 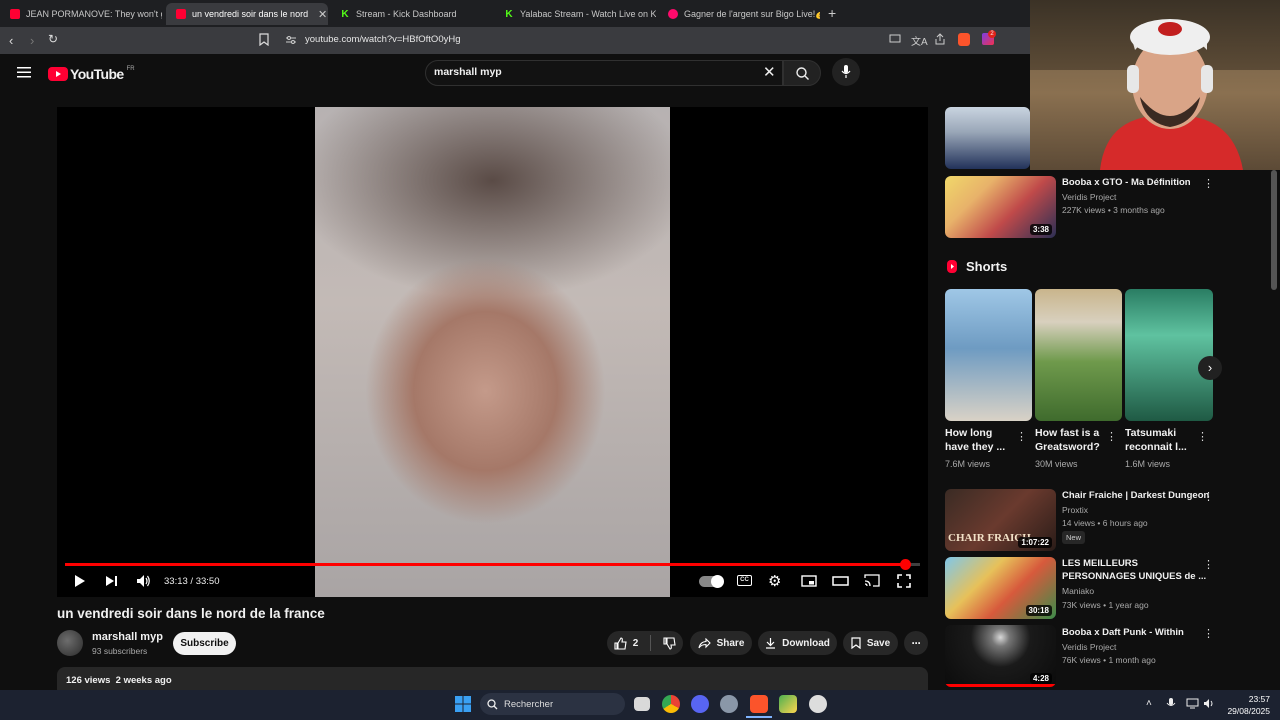 I want to click on show-hidden-icons-icon: ˄, so click(x=1149, y=703).